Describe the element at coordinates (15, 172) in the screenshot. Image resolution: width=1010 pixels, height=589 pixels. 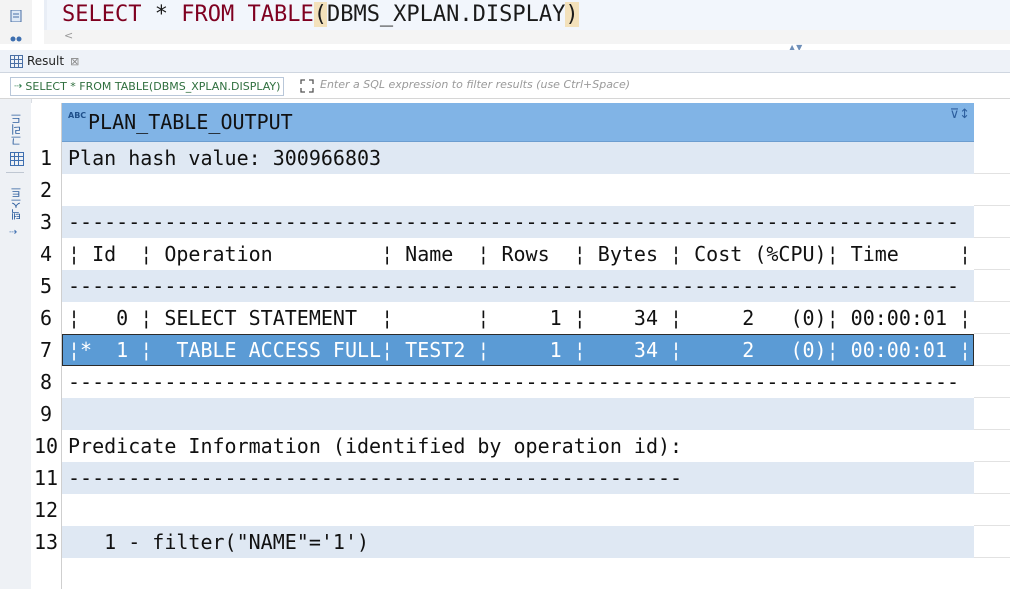
I see `view-divider` at that location.